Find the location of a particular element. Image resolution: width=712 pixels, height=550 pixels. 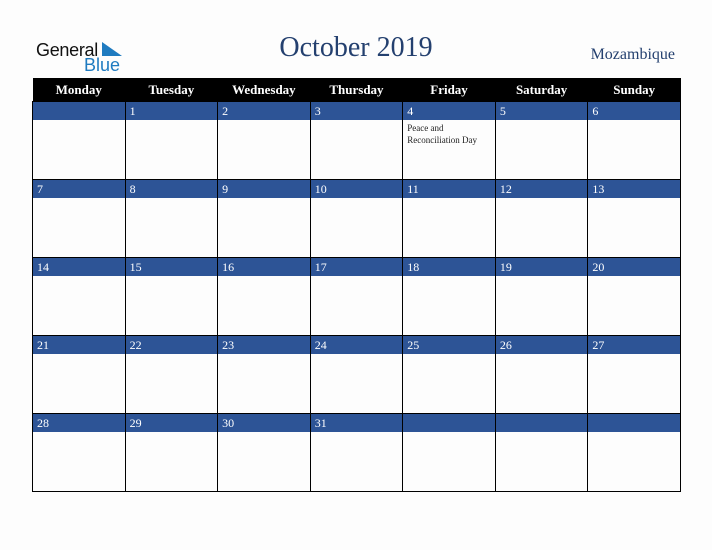

day-number: 18 is located at coordinates (449, 267).